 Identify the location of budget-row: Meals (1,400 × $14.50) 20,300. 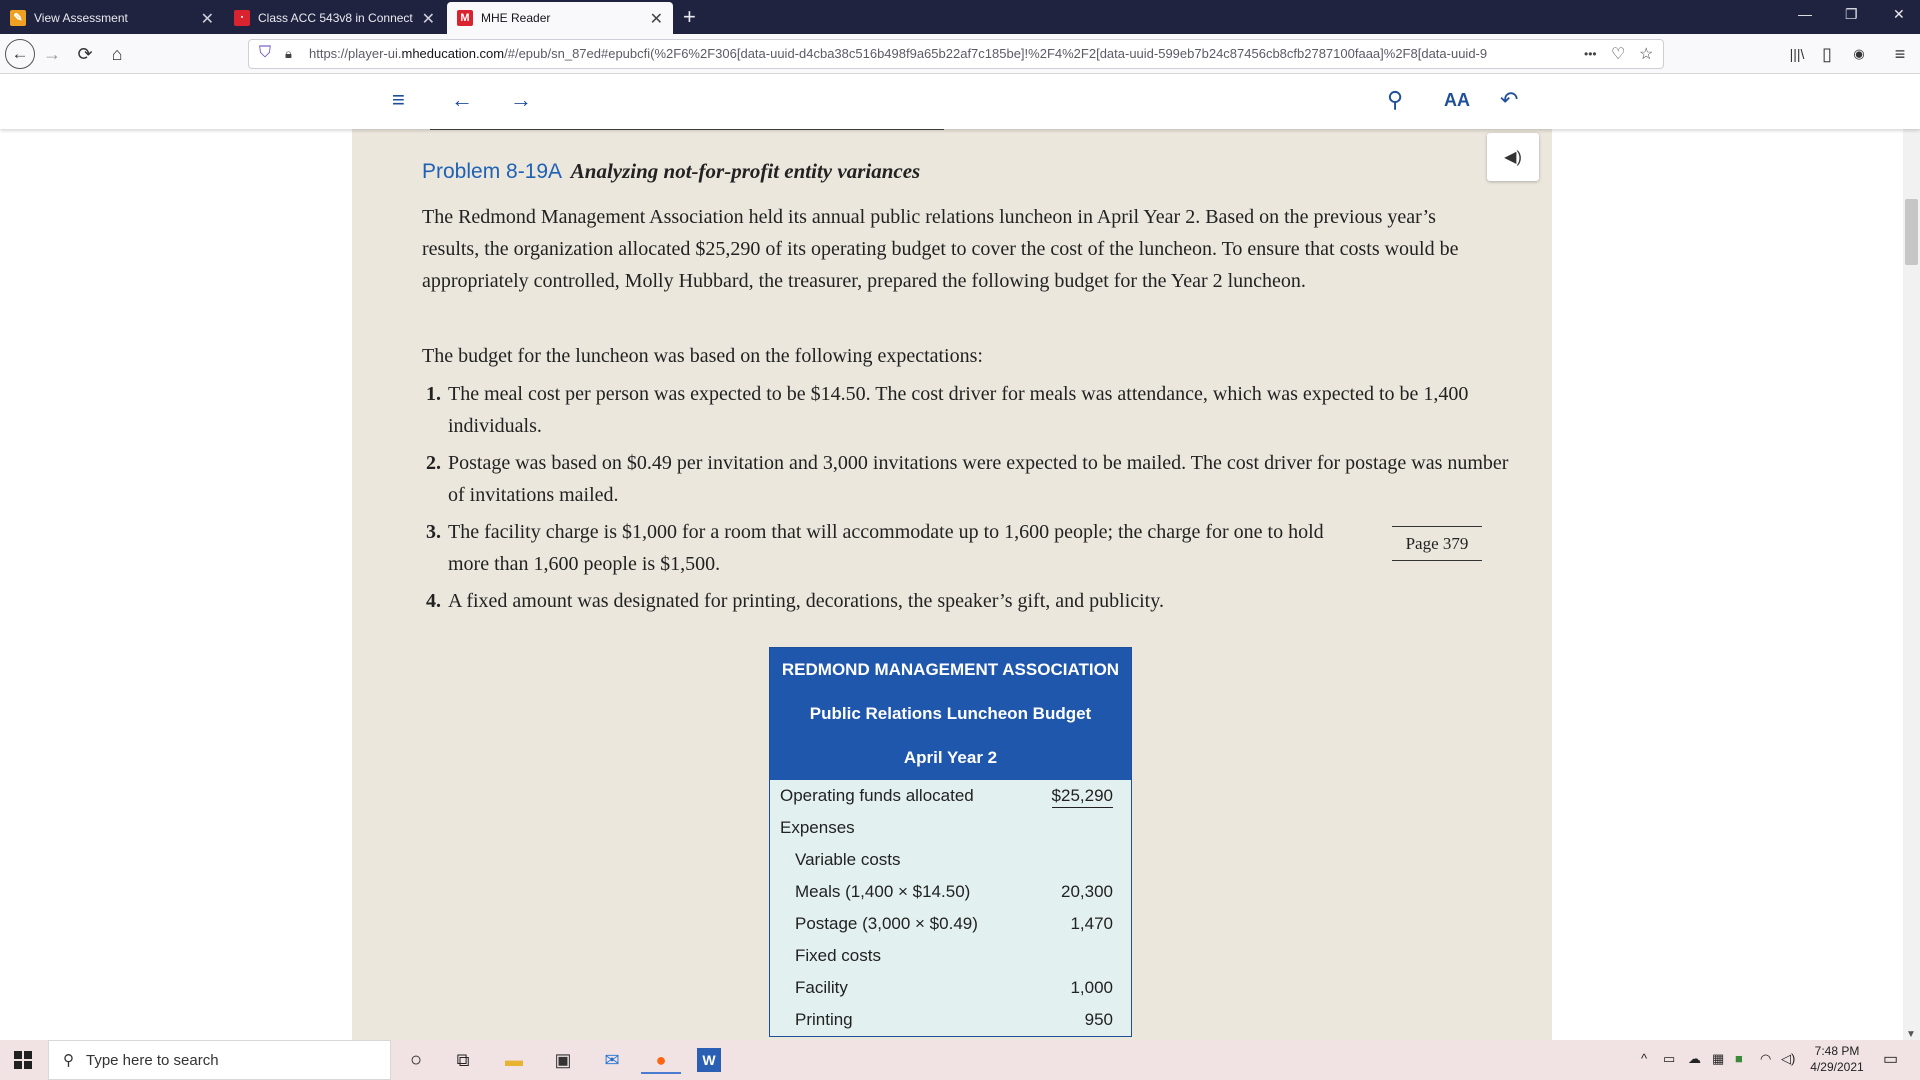
(950, 892).